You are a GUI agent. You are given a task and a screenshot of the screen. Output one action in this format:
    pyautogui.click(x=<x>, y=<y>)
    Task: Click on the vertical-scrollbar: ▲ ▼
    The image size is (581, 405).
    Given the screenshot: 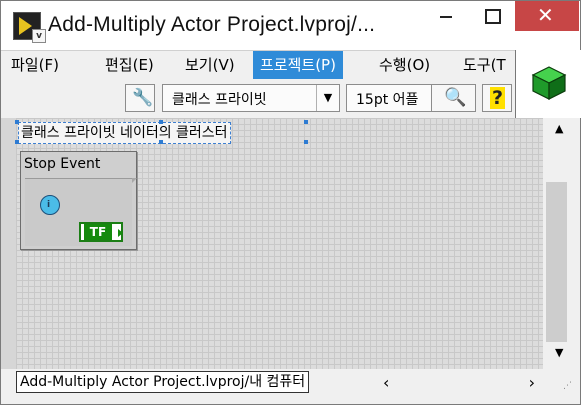 What is the action you would take?
    pyautogui.click(x=561, y=243)
    